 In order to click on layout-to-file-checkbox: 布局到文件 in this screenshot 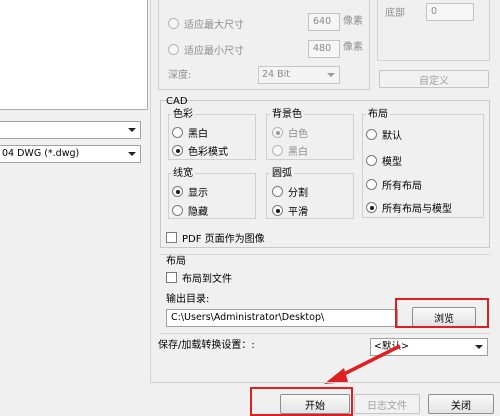, I will do `click(199, 277)`.